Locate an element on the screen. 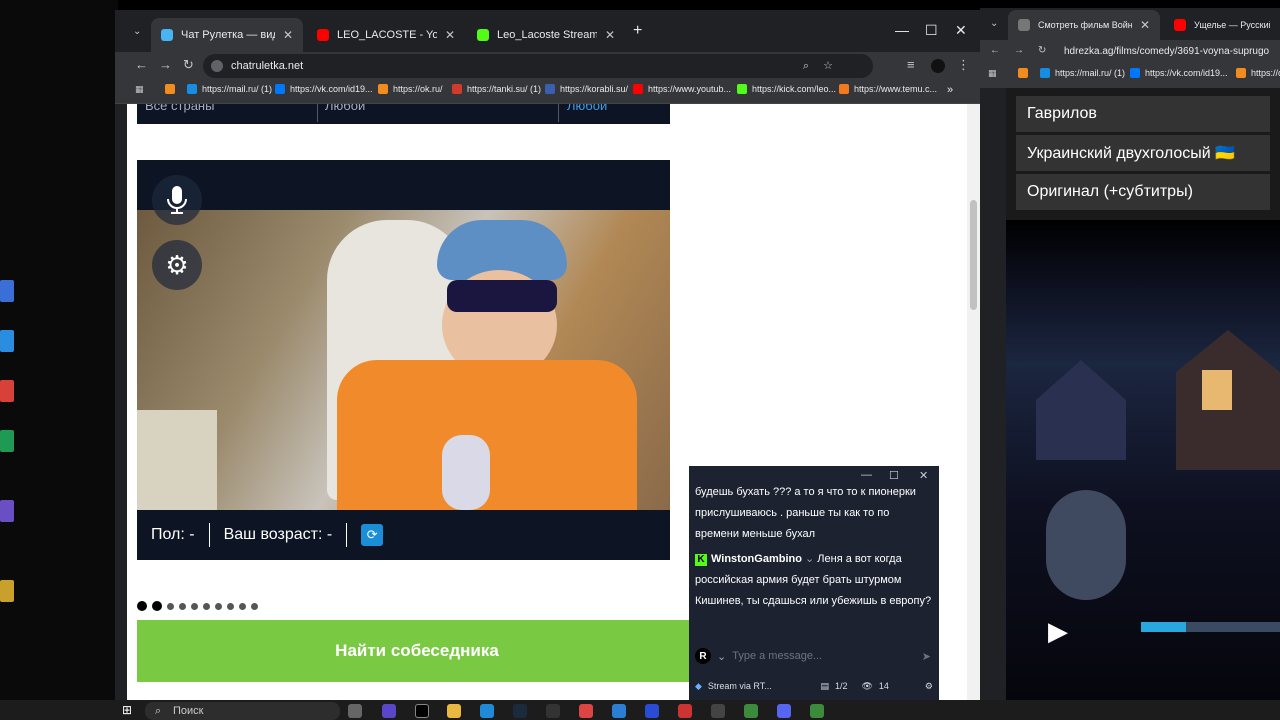 The height and width of the screenshot is (720, 1280). chat-username: WinstonGambino is located at coordinates (756, 559).